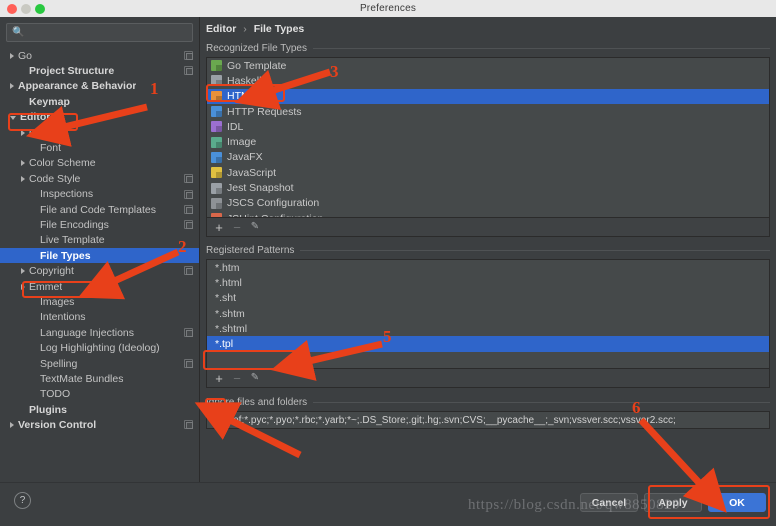 The height and width of the screenshot is (526, 776). I want to click on apply-button: Apply, so click(673, 502).